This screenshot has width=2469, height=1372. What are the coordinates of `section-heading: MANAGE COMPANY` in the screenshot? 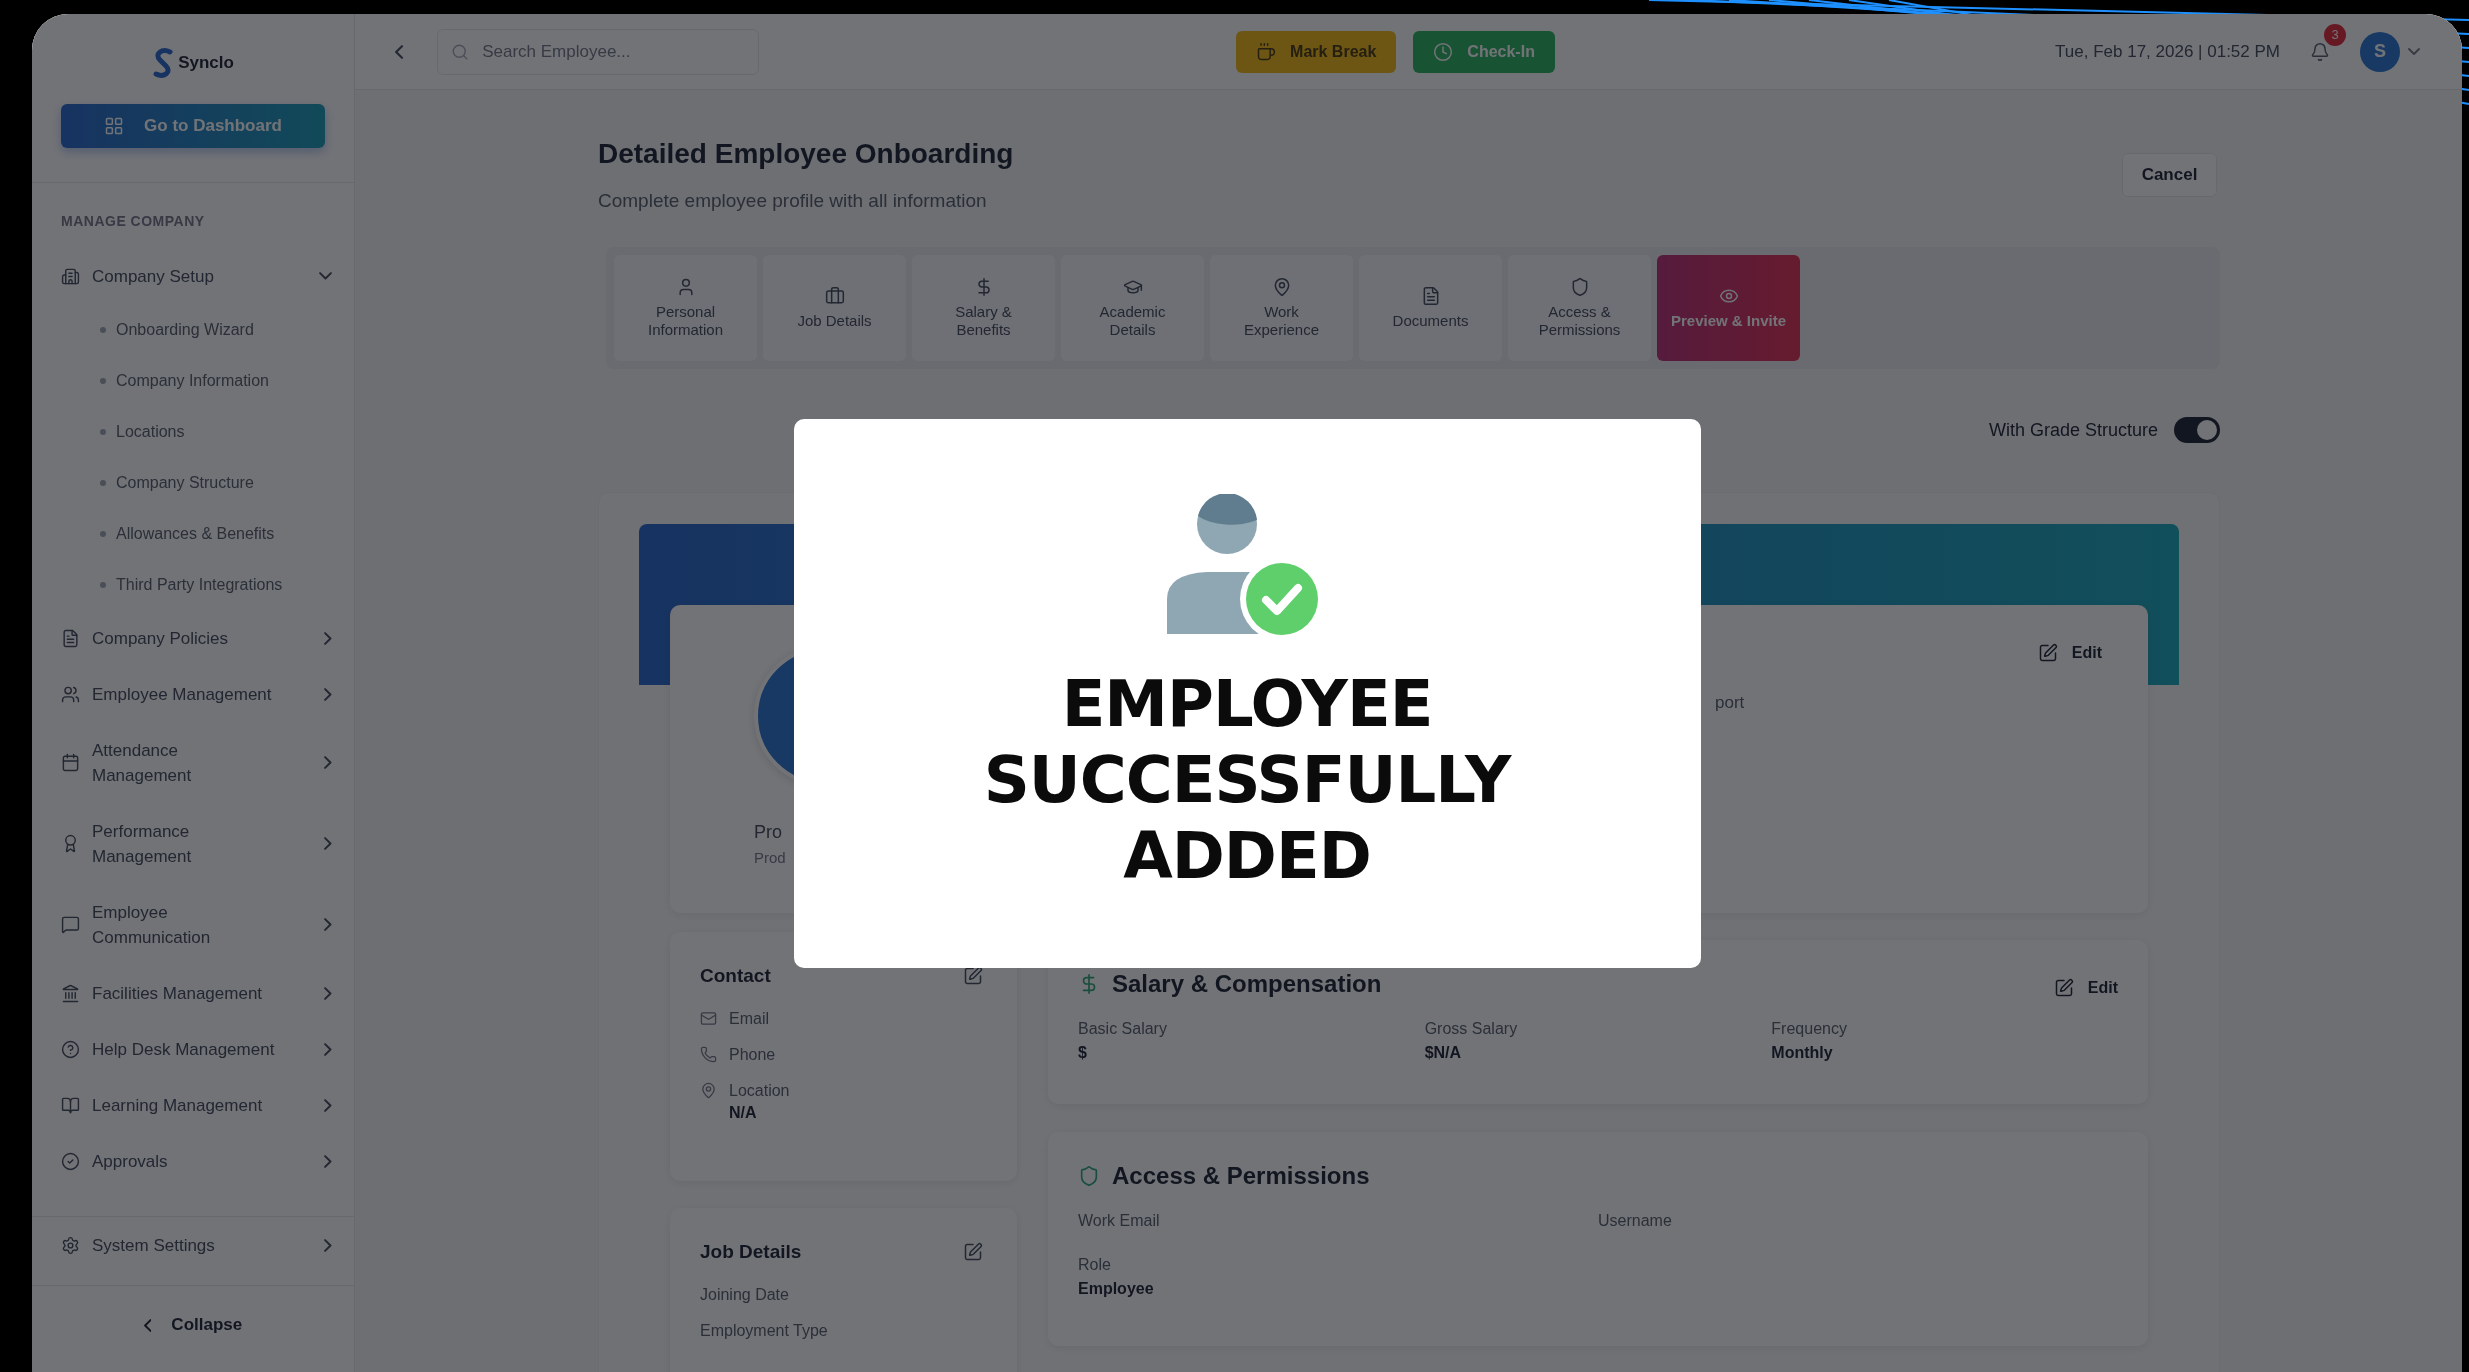 It's located at (133, 221).